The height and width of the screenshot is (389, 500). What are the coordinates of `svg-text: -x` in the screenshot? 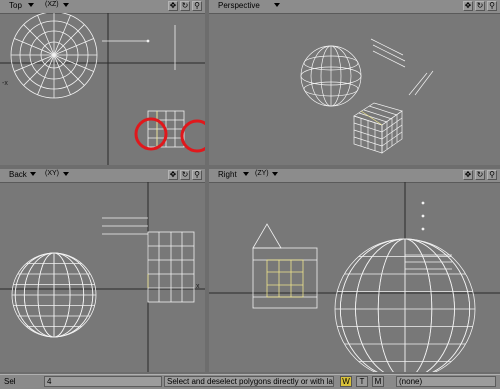 It's located at (5, 83).